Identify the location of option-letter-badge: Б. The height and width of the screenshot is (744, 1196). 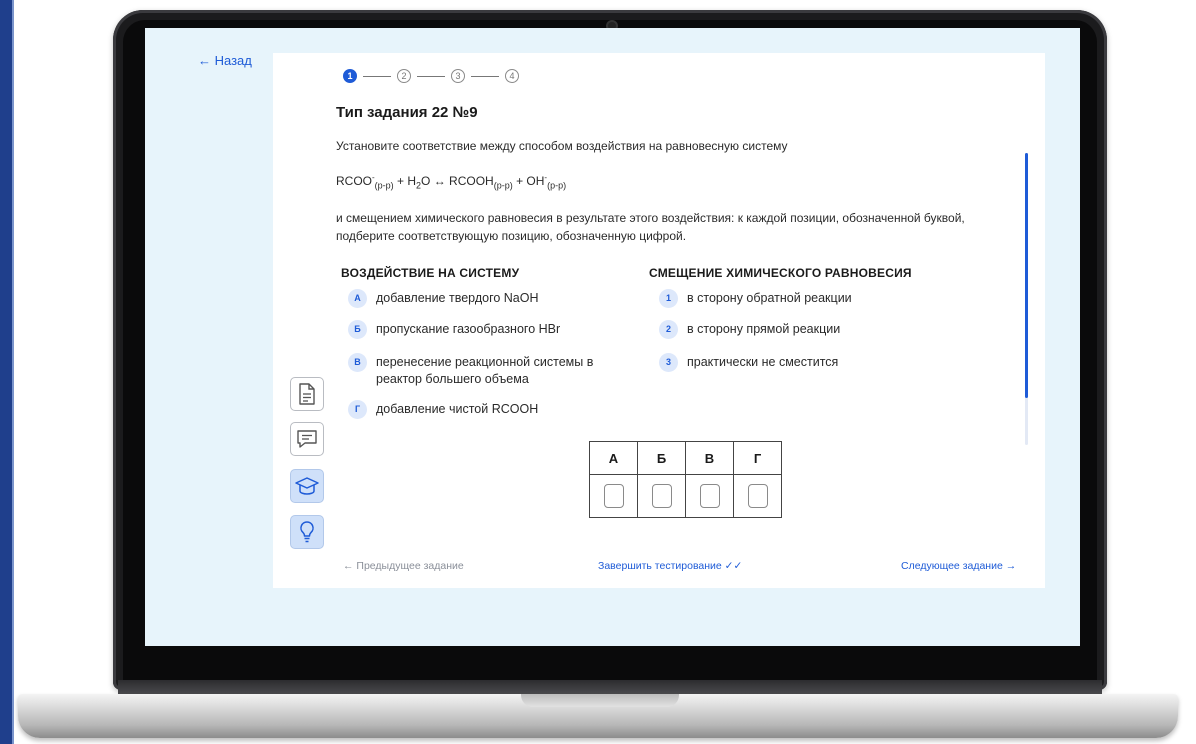
(357, 329).